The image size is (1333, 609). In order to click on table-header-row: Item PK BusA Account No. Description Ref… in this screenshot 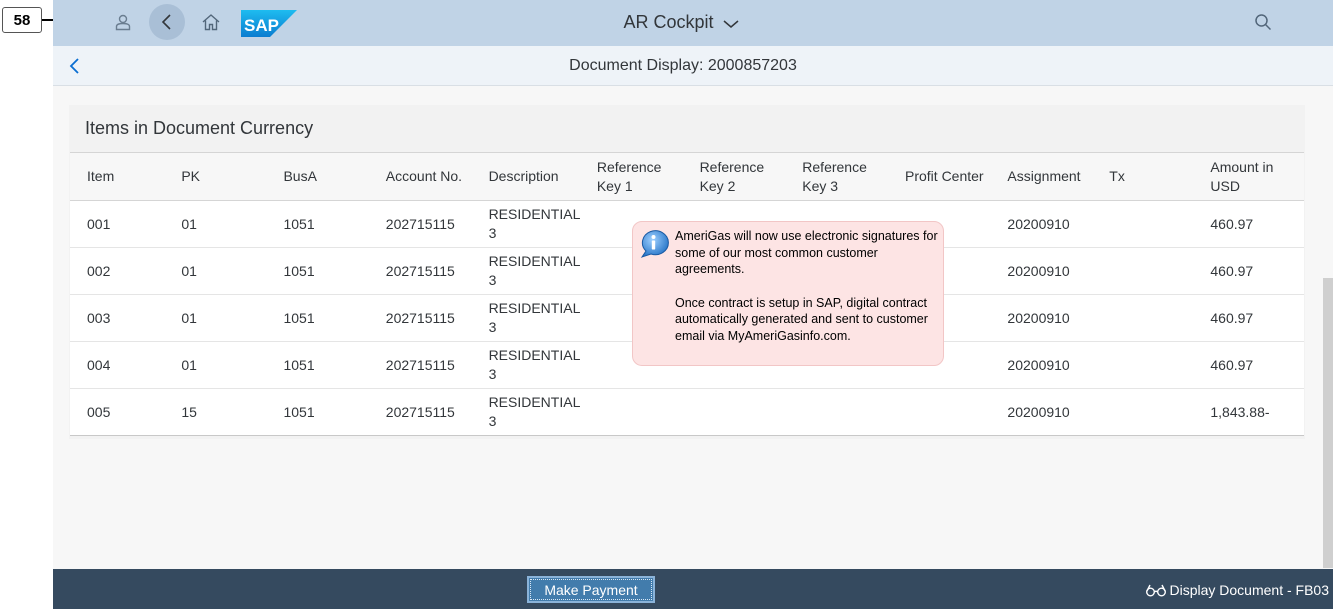, I will do `click(687, 176)`.